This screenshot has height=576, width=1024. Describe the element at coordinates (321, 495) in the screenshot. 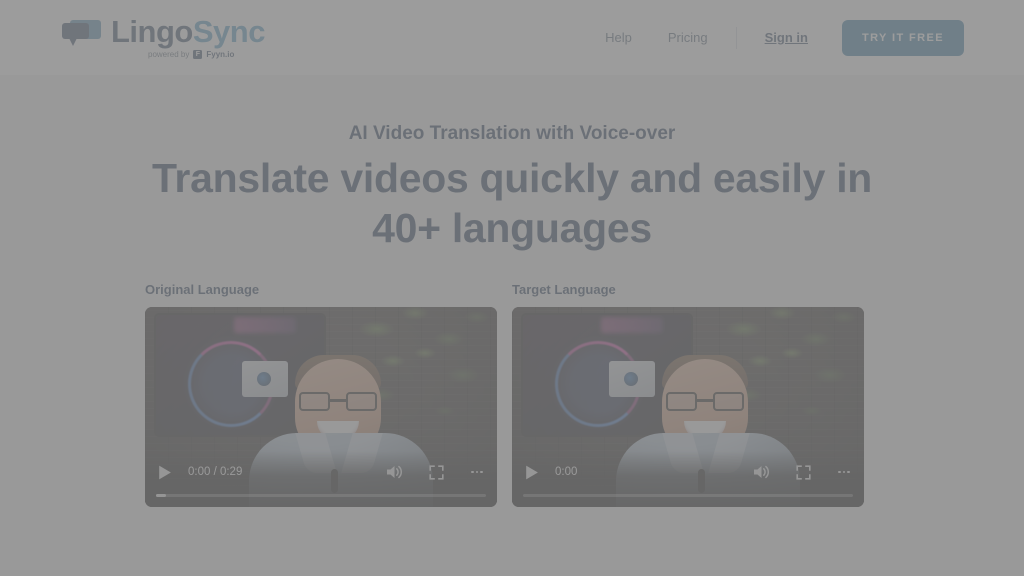

I see `original-progress-bar` at that location.